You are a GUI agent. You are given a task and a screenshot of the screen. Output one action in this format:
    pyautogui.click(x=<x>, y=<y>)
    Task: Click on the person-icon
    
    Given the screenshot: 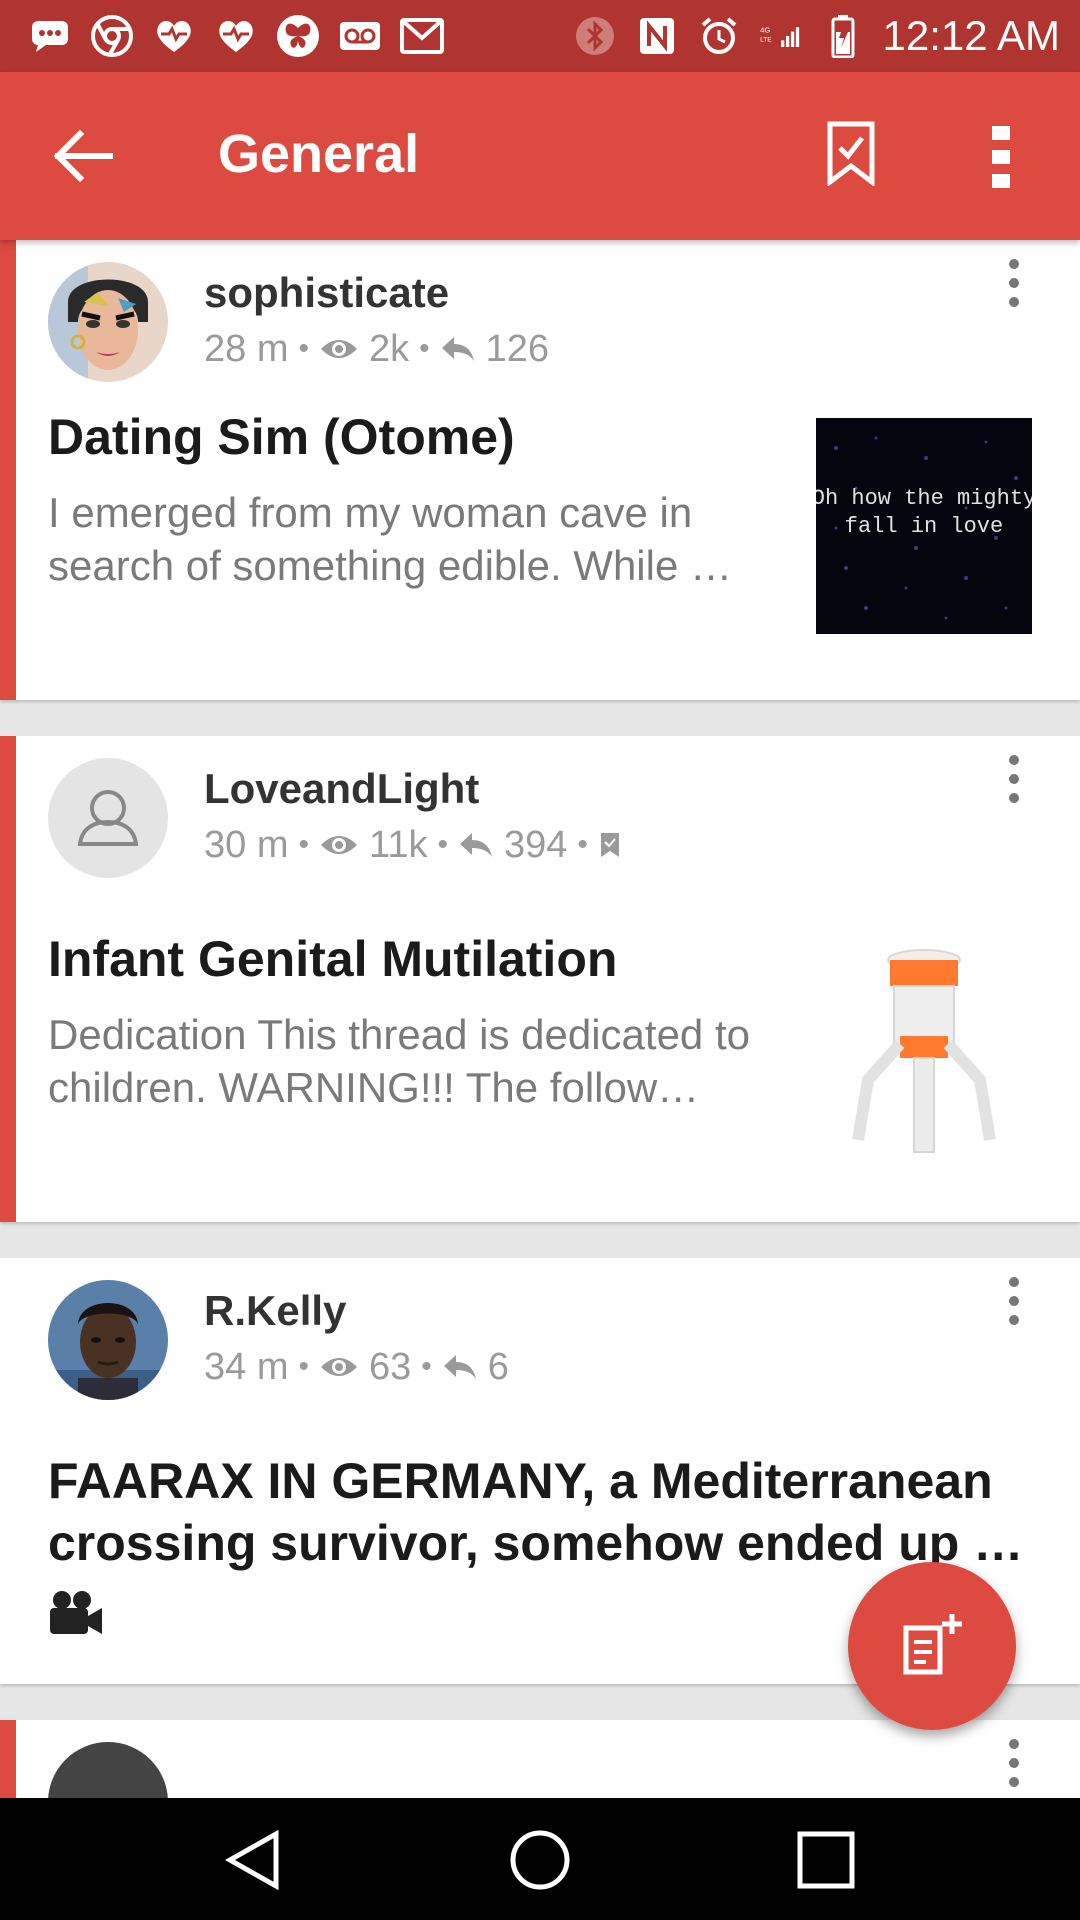 What is the action you would take?
    pyautogui.click(x=108, y=818)
    